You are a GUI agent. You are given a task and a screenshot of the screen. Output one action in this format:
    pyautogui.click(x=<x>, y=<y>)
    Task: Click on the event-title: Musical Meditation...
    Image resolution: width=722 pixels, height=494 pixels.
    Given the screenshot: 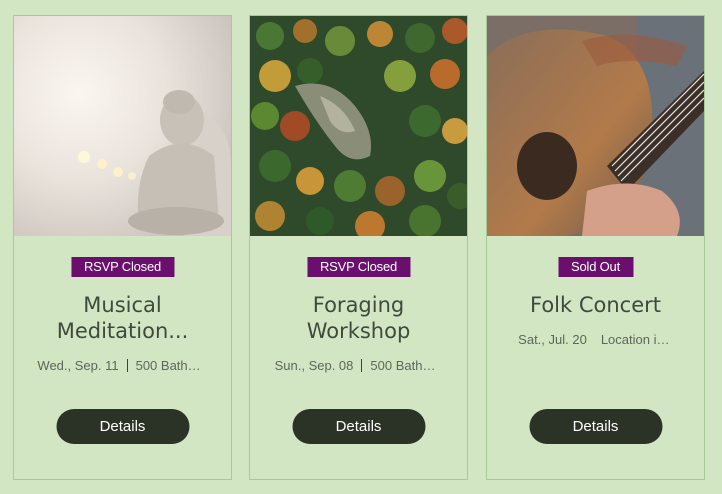 What is the action you would take?
    pyautogui.click(x=122, y=318)
    